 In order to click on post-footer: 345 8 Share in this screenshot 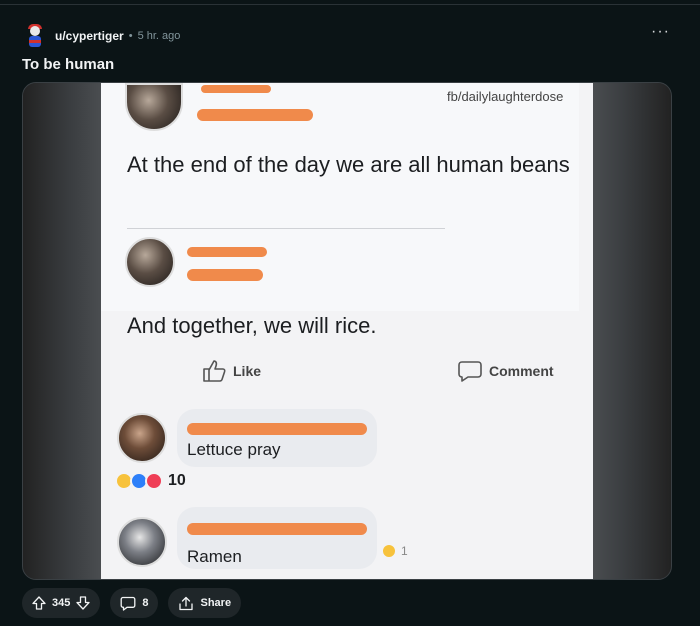, I will do `click(136, 603)`.